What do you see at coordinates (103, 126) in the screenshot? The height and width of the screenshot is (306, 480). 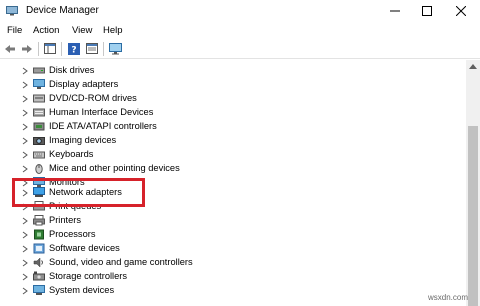 I see `device-label: IDE ATA/ATAPI controllers` at bounding box center [103, 126].